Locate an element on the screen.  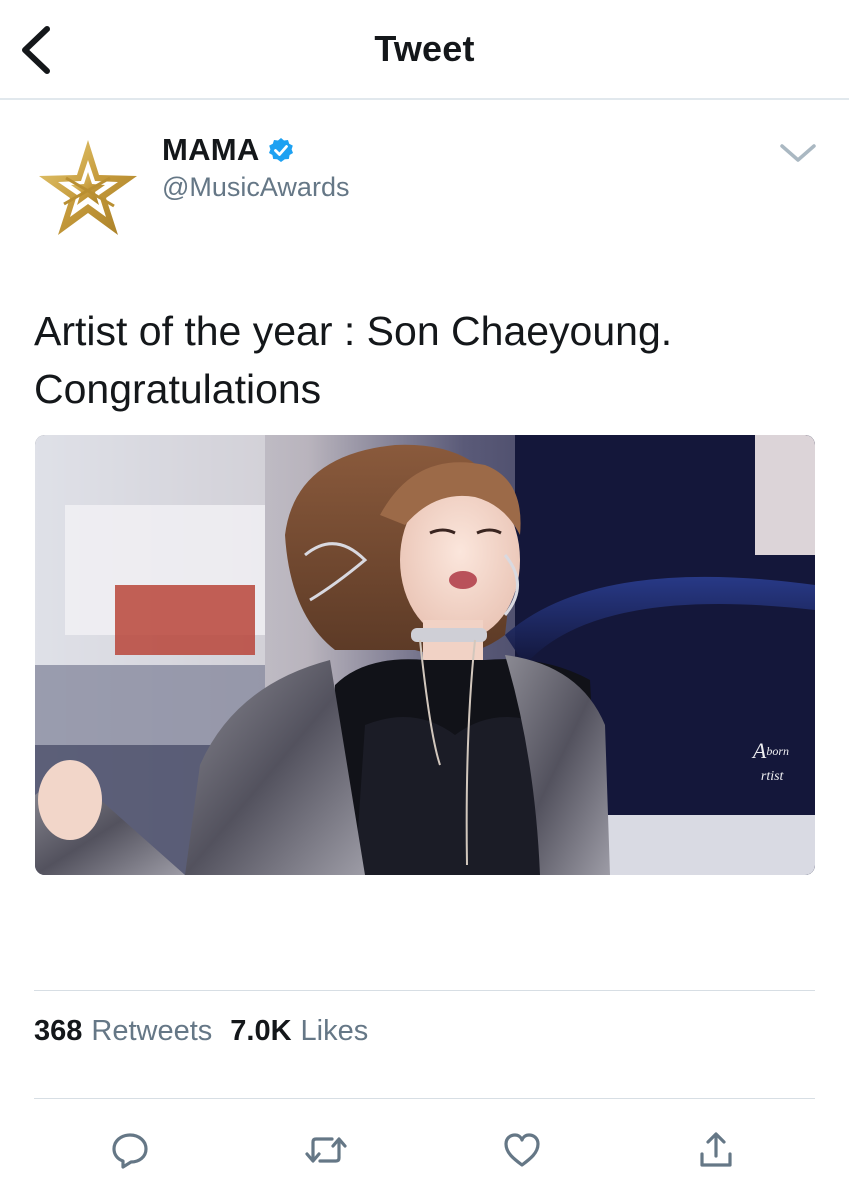
gold-star-logo is located at coordinates (88, 187).